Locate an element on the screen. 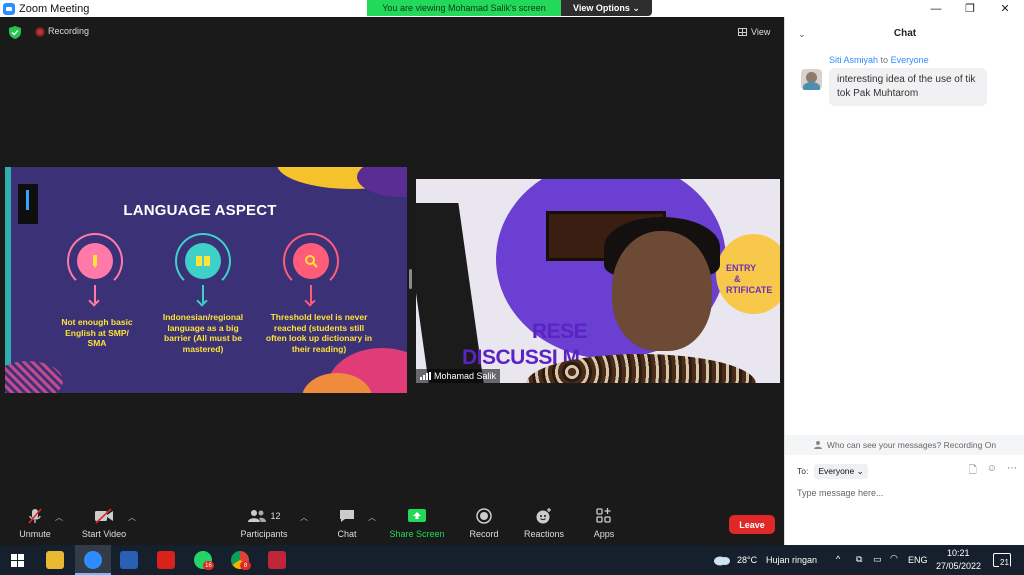 This screenshot has width=1024, height=575. chat-header: ⌄ Chat is located at coordinates (904, 33).